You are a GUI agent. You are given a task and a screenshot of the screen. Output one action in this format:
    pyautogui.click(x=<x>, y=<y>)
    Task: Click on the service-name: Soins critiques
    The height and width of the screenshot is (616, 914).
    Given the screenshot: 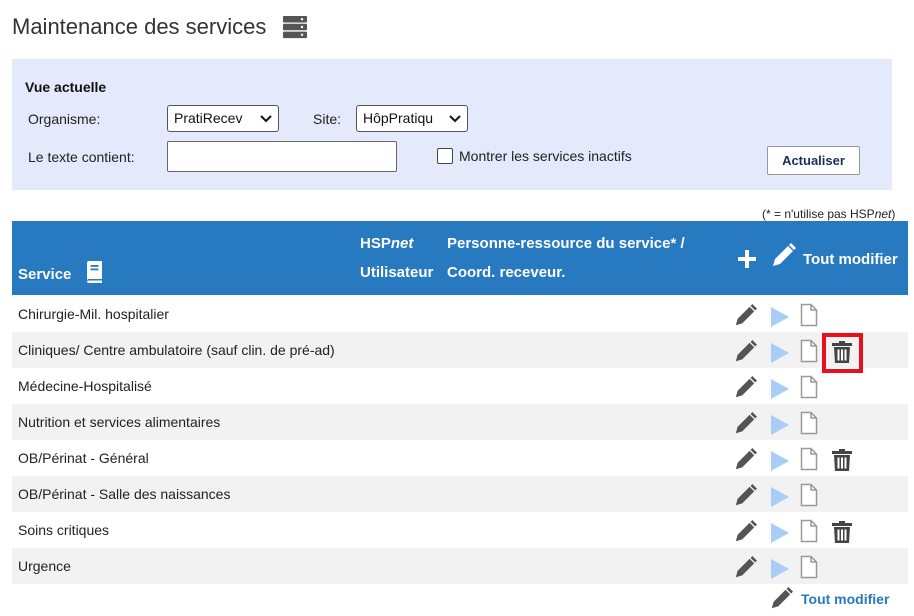 What is the action you would take?
    pyautogui.click(x=64, y=530)
    